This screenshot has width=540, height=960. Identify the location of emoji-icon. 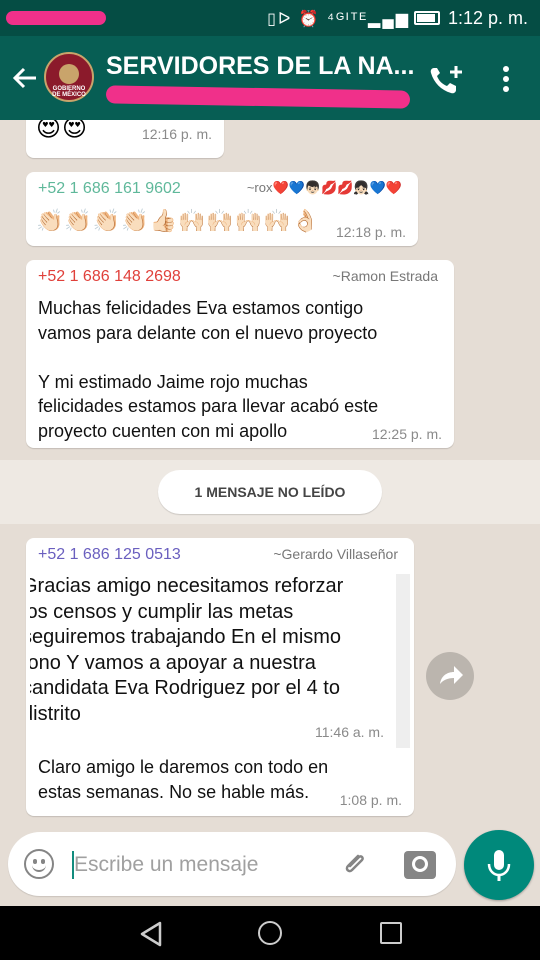
(39, 864).